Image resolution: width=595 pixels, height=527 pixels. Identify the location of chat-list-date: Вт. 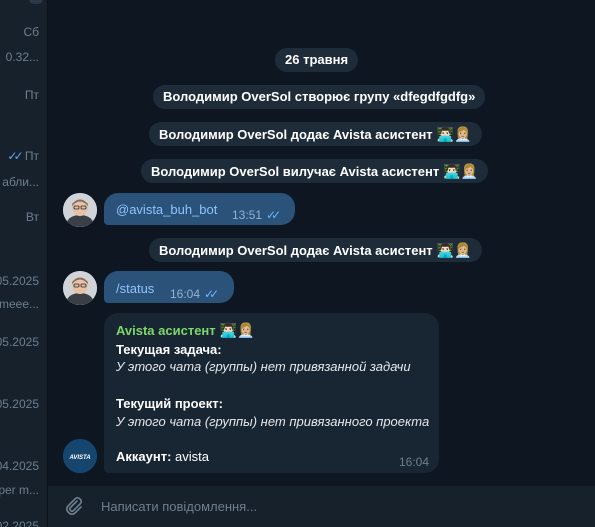
(32, 217).